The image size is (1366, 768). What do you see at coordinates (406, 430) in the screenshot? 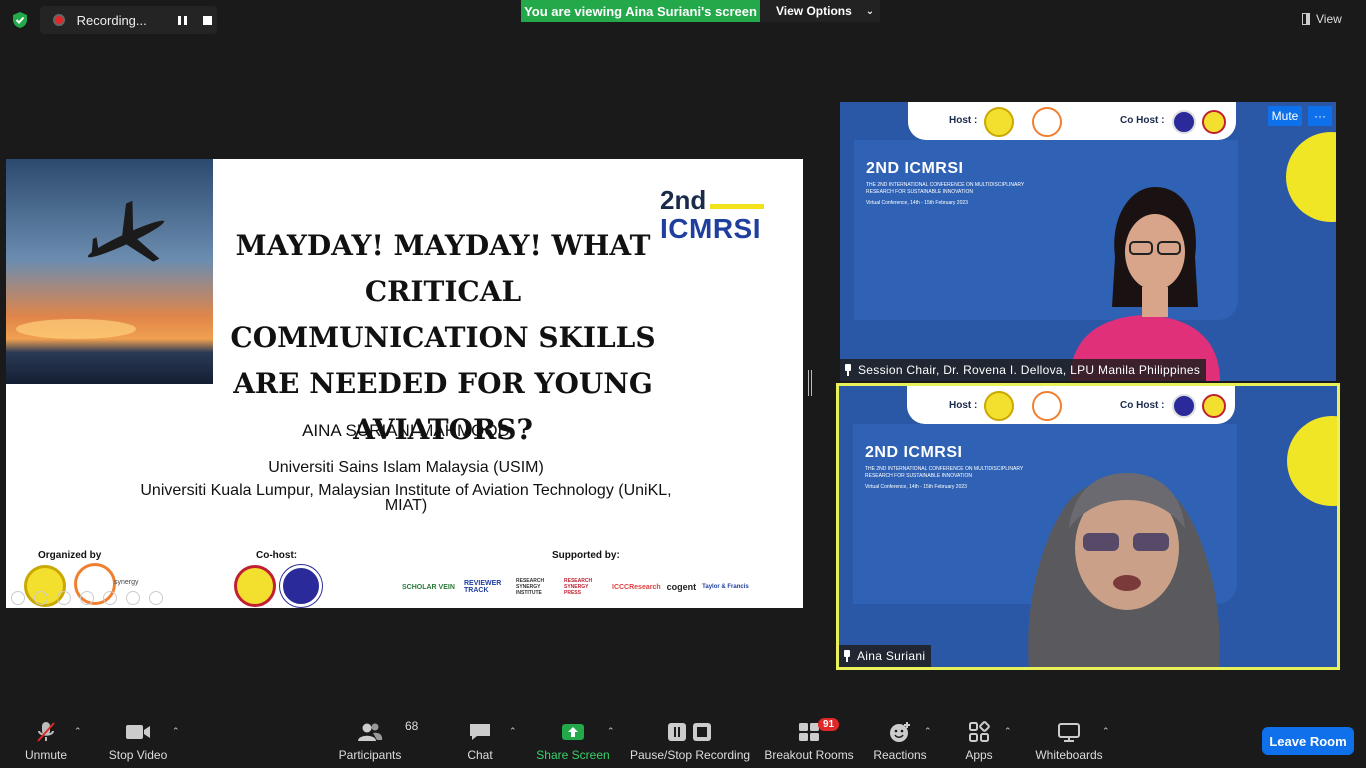
I see `slide-author: AINA SURIANI MAHMOOD` at bounding box center [406, 430].